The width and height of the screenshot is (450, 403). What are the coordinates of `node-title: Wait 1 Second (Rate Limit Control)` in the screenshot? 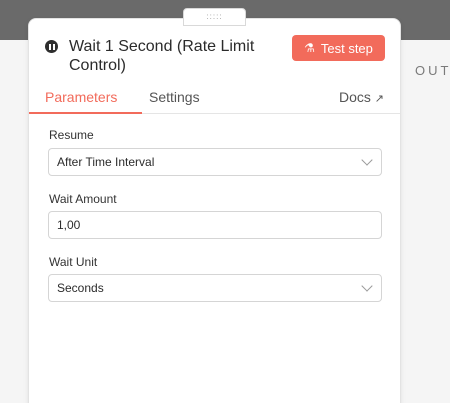 It's located at (184, 56).